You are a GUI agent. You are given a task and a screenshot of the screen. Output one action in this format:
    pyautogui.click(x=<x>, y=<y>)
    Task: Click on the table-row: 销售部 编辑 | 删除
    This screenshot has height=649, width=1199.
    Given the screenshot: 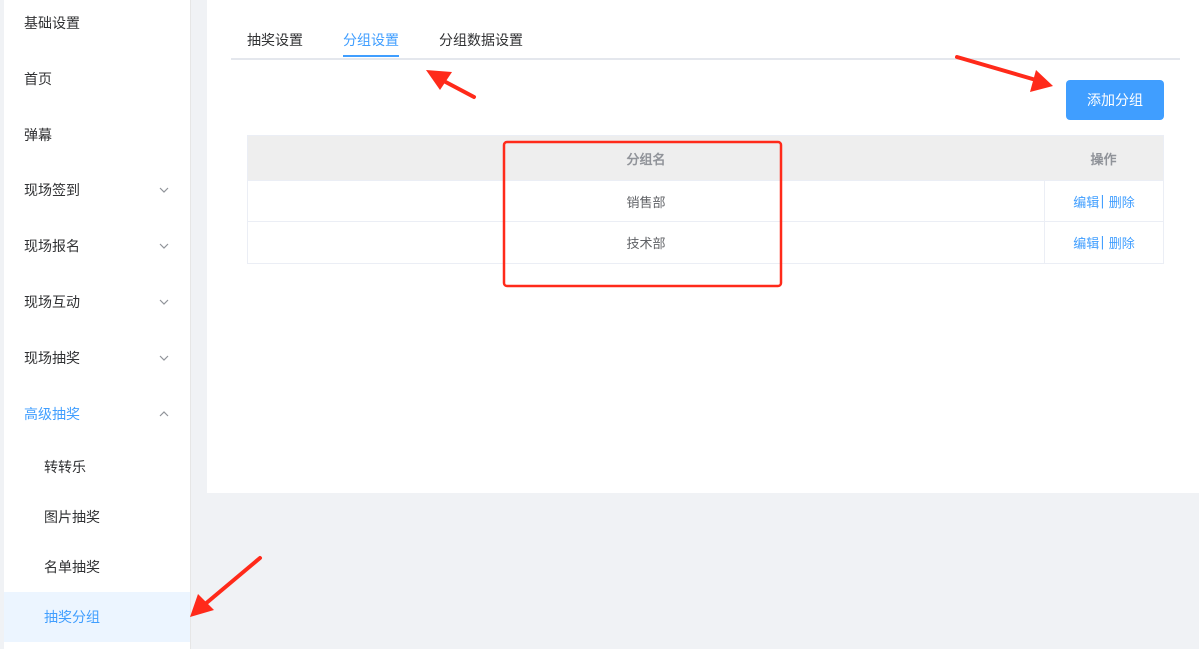 What is the action you would take?
    pyautogui.click(x=705, y=201)
    